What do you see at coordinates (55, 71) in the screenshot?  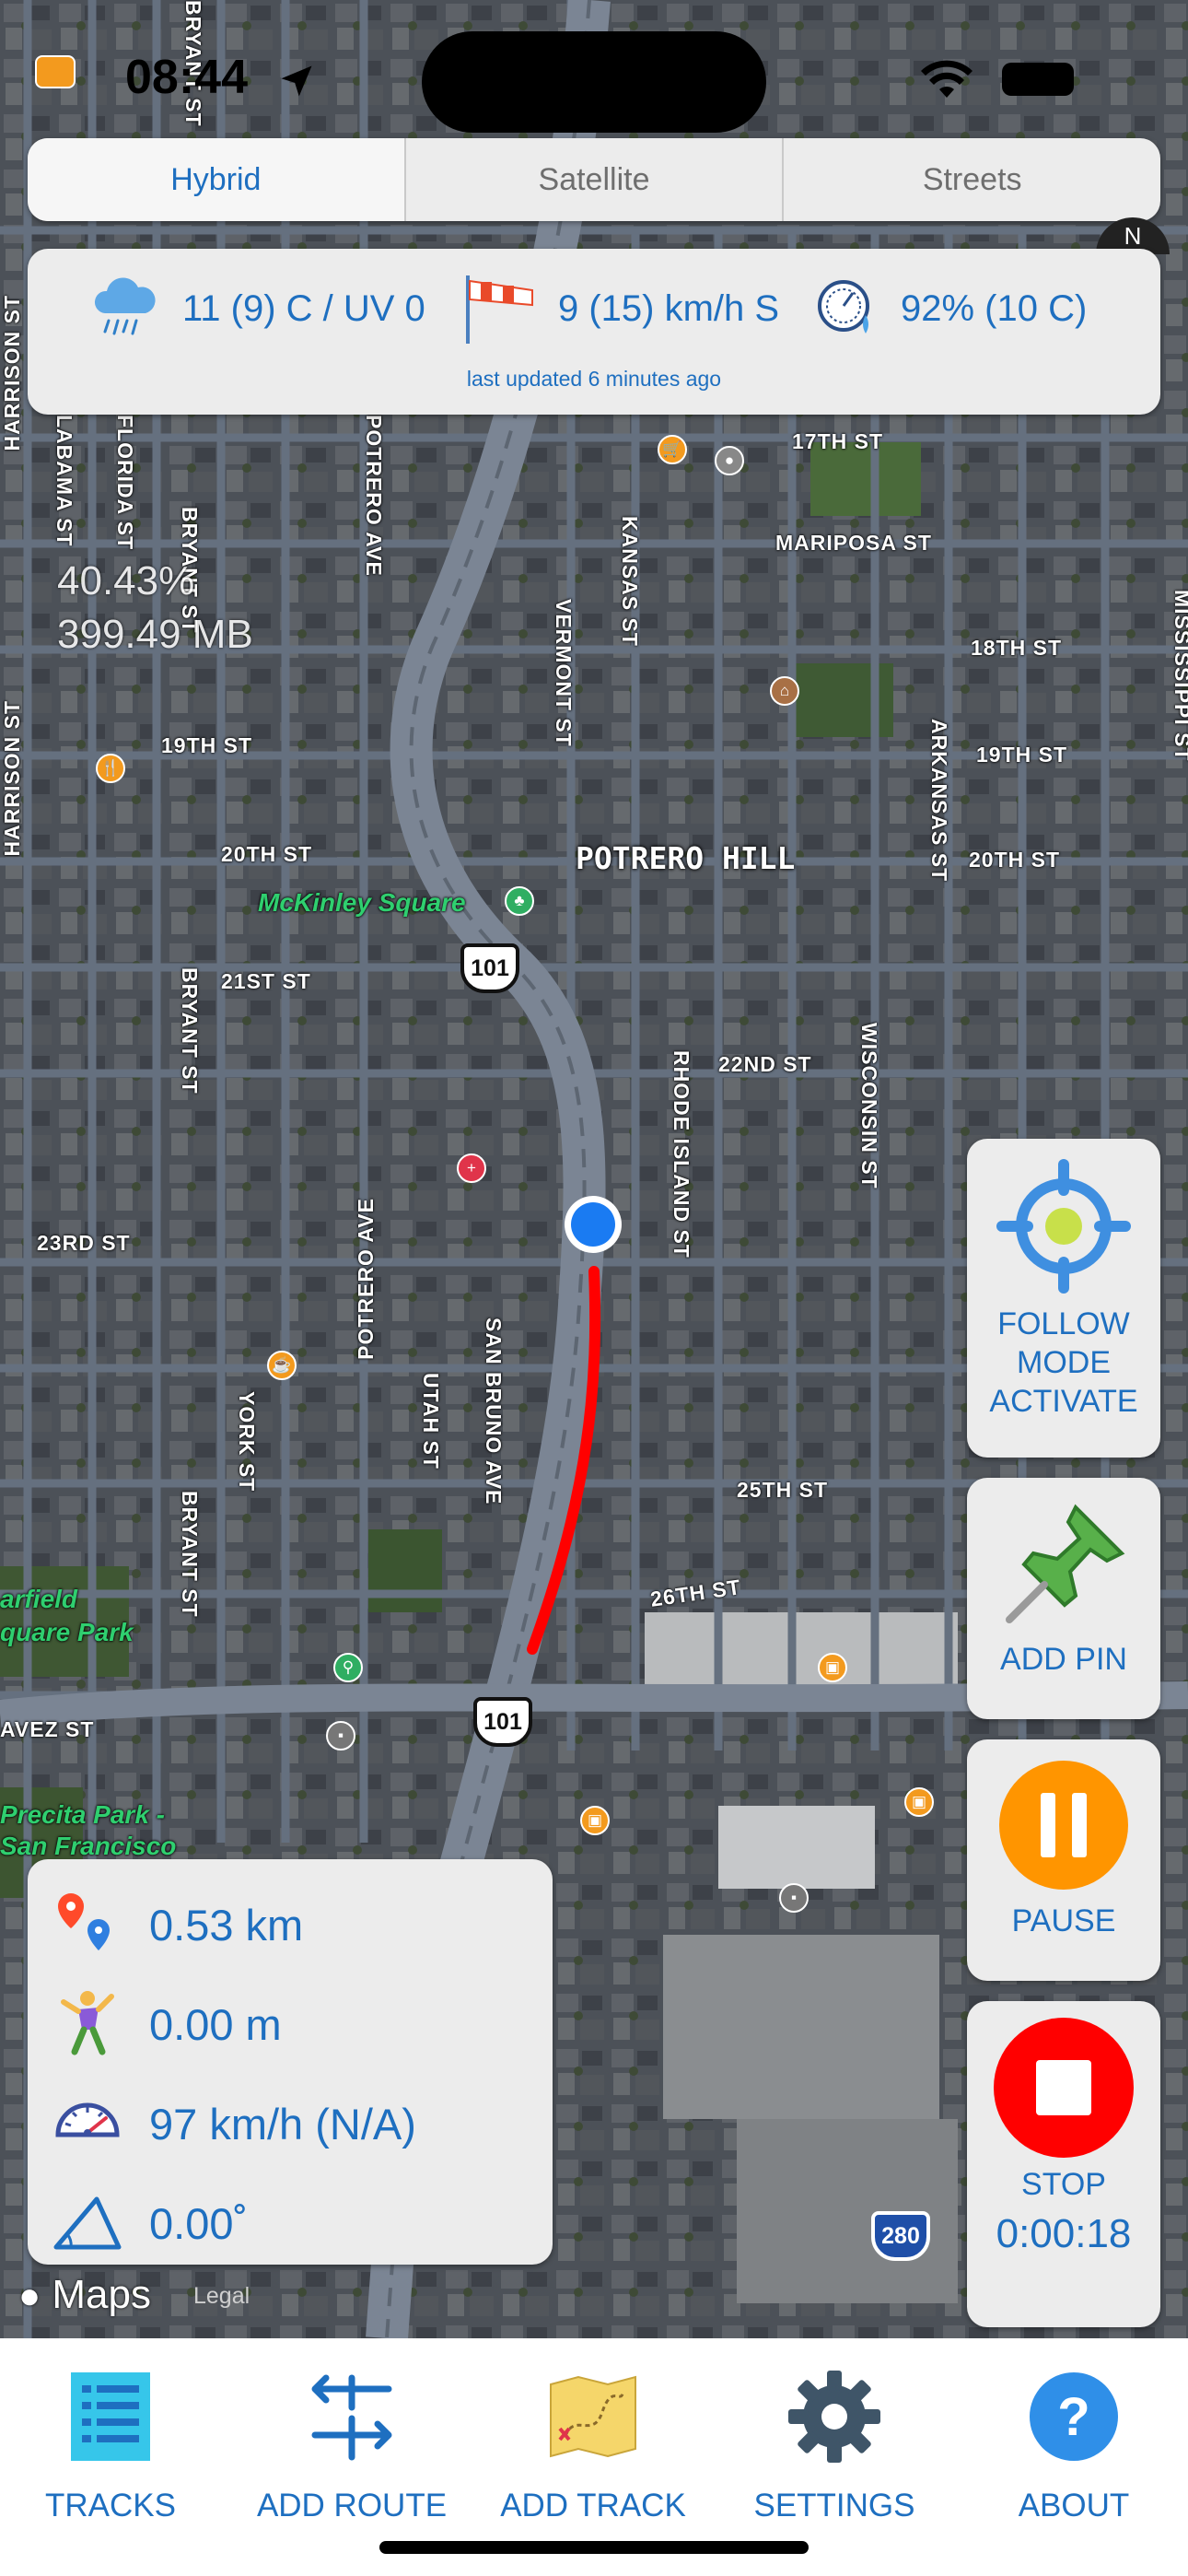 I see `briefcase-icon` at bounding box center [55, 71].